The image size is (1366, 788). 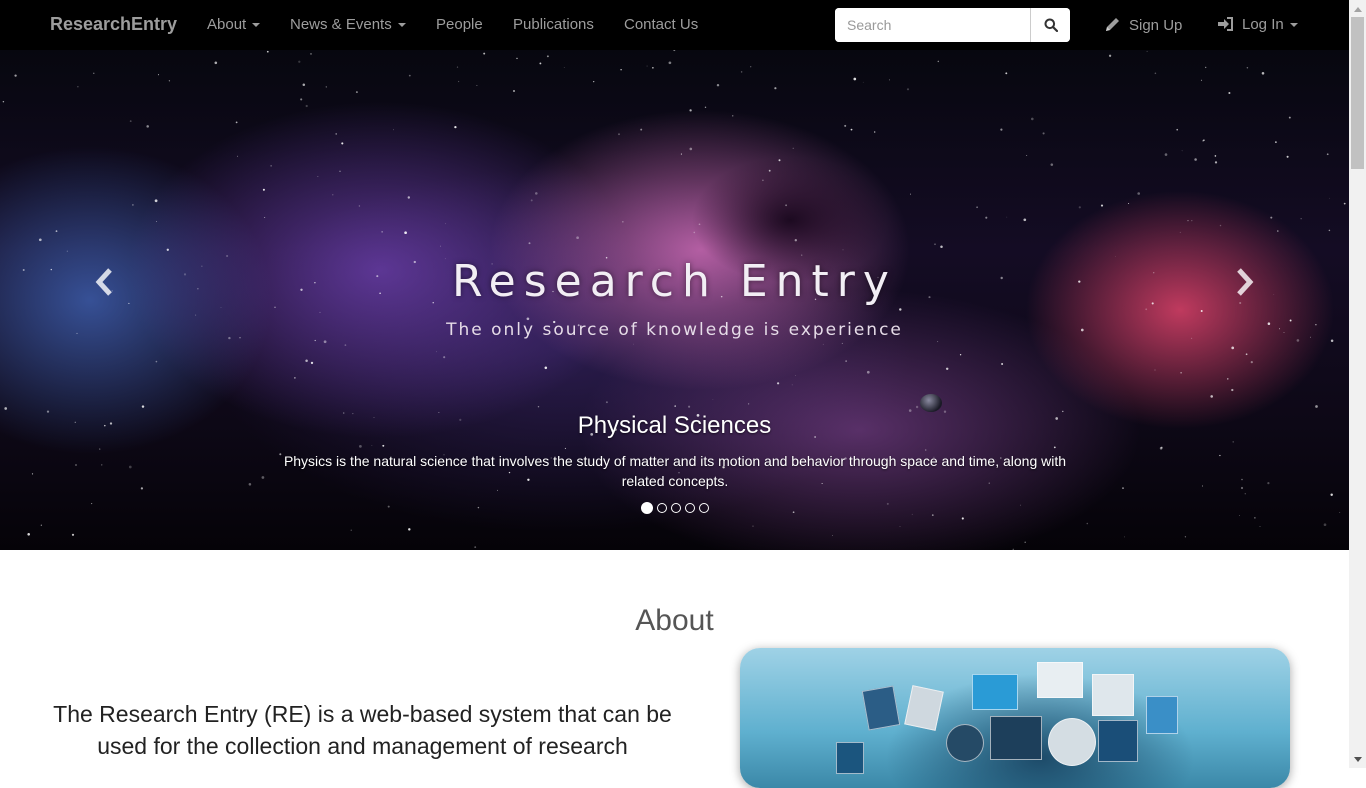 I want to click on signup-label: Sign Up, so click(x=1156, y=25).